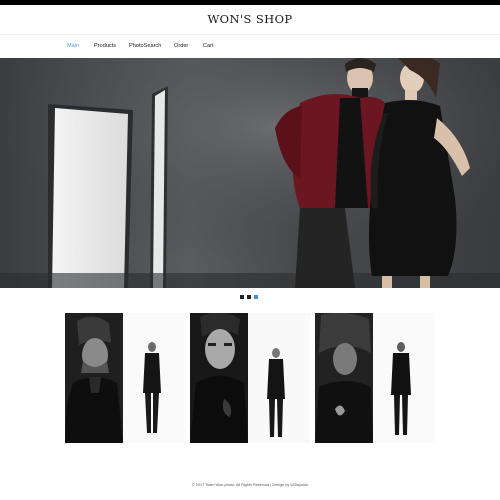 The height and width of the screenshot is (500, 500). I want to click on nav-item-cart: Cart, so click(208, 46).